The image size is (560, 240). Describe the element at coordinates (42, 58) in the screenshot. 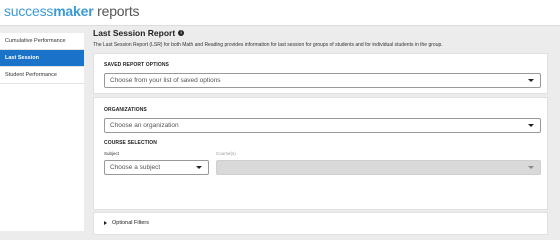

I see `sidebar-item-last-session: Last Session` at that location.